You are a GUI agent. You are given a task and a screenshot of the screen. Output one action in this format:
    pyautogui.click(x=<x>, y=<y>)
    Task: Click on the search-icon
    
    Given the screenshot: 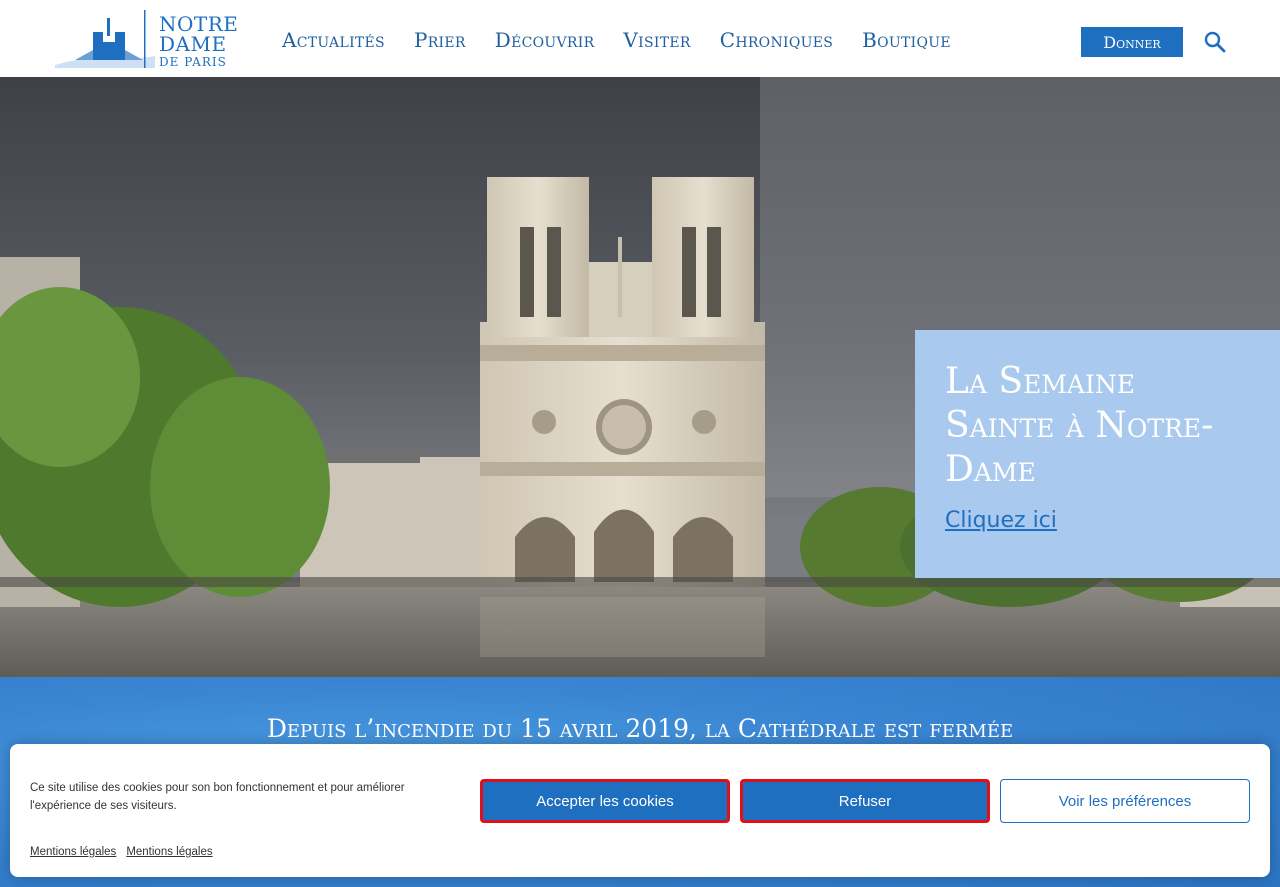 What is the action you would take?
    pyautogui.click(x=1215, y=42)
    